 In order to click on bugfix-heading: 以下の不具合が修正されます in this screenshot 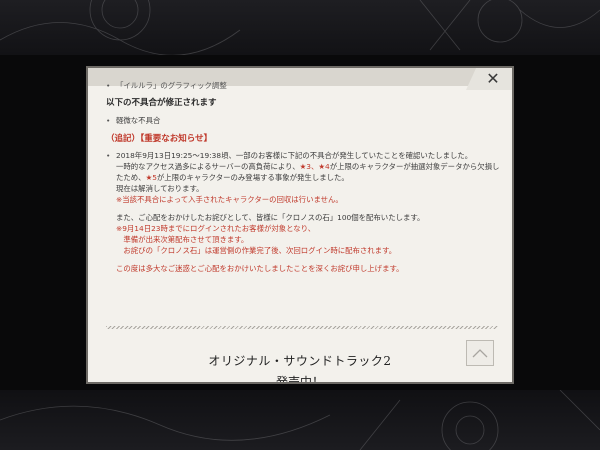, I will do `click(161, 103)`.